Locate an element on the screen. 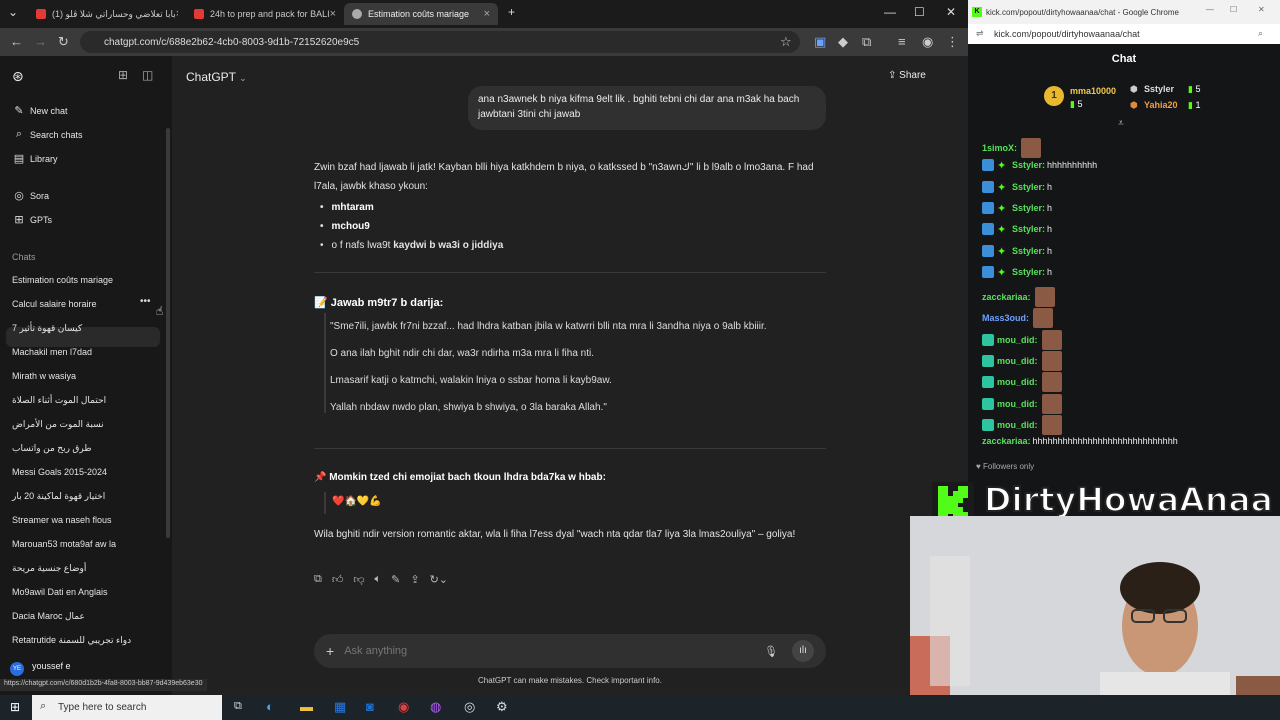 Image resolution: width=1280 pixels, height=720 pixels. taskbar-search: ⌕ Type here to search is located at coordinates (127, 707).